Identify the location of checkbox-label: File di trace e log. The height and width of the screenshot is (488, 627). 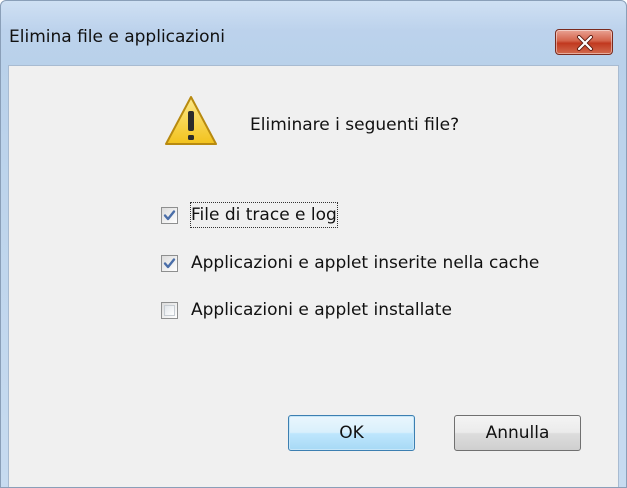
(264, 215).